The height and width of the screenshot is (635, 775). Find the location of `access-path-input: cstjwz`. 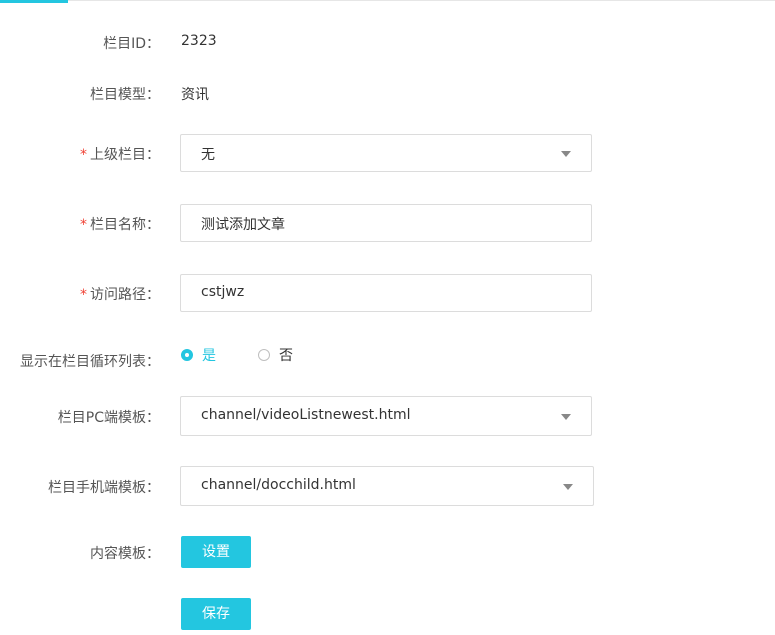

access-path-input: cstjwz is located at coordinates (386, 293).